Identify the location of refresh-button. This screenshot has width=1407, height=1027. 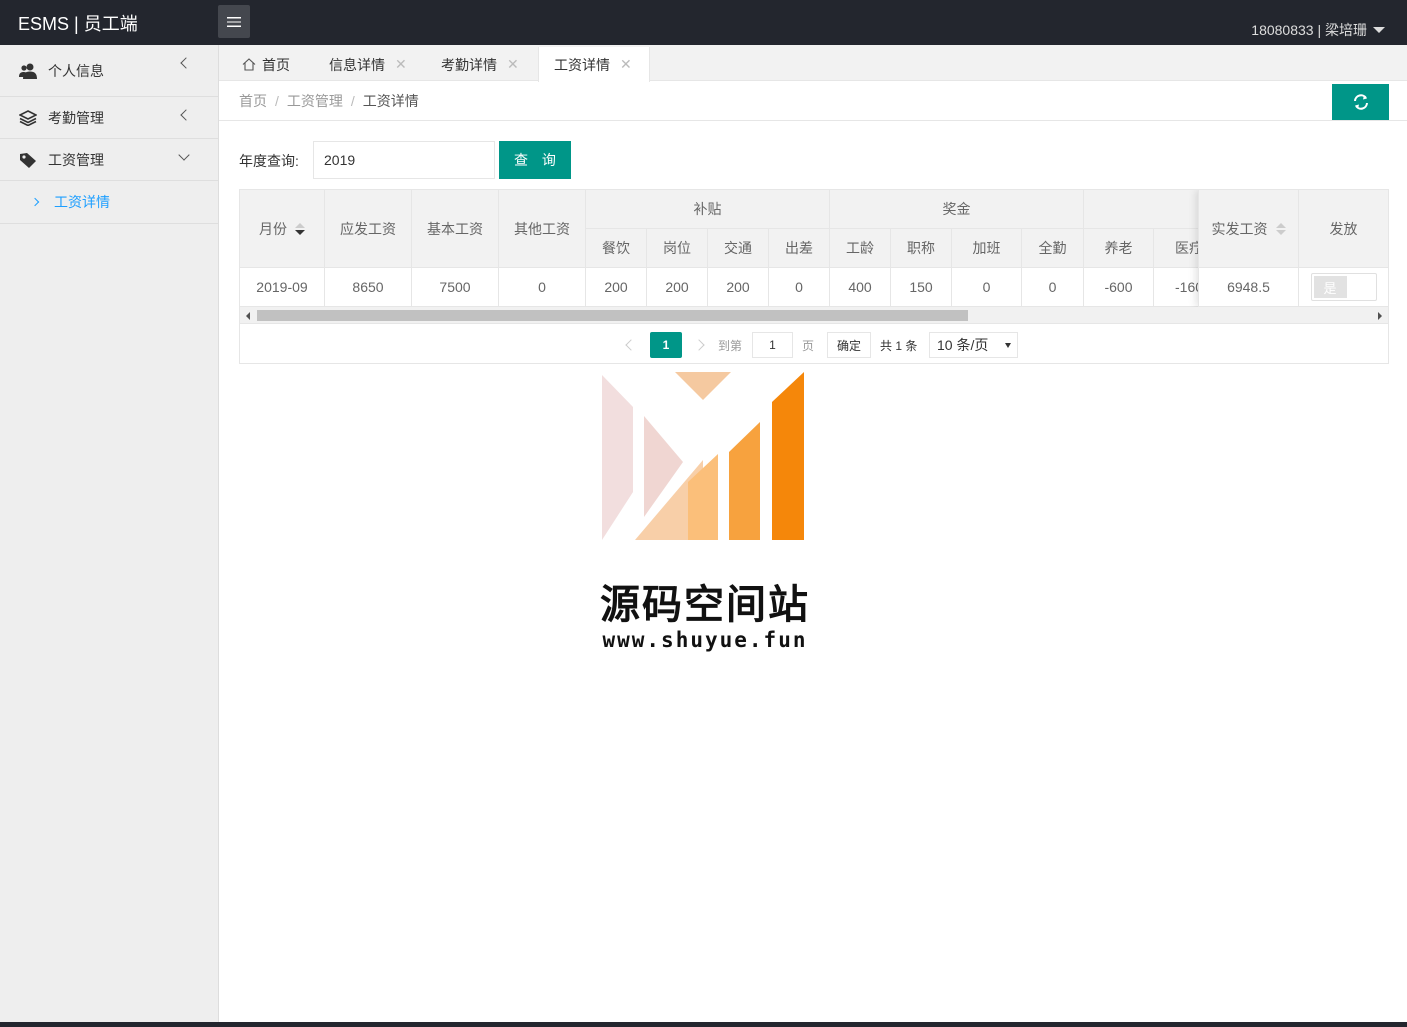
(1360, 102).